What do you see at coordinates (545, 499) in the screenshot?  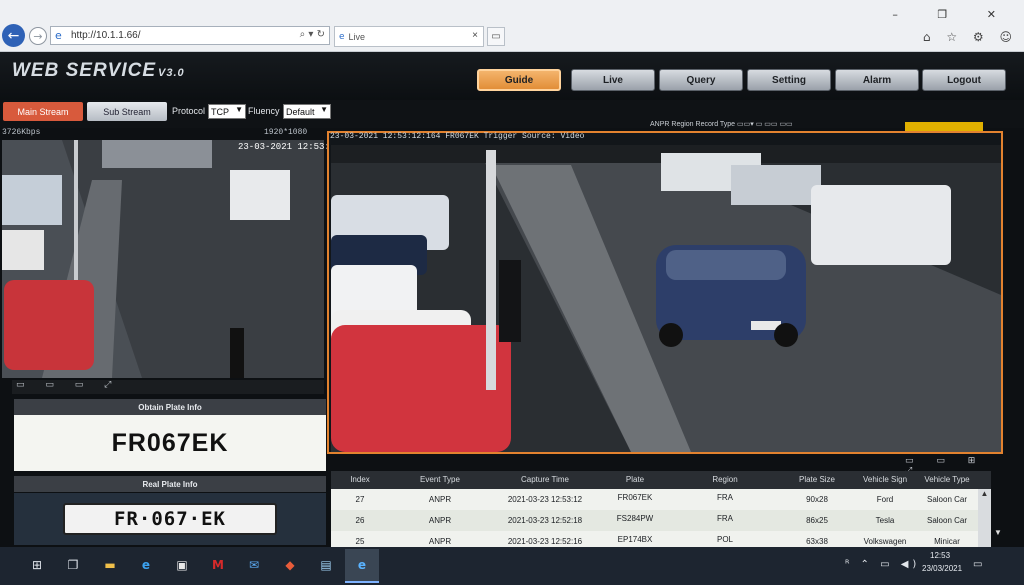 I see `cell-capture-time: 2021-03-23 12:53:12` at bounding box center [545, 499].